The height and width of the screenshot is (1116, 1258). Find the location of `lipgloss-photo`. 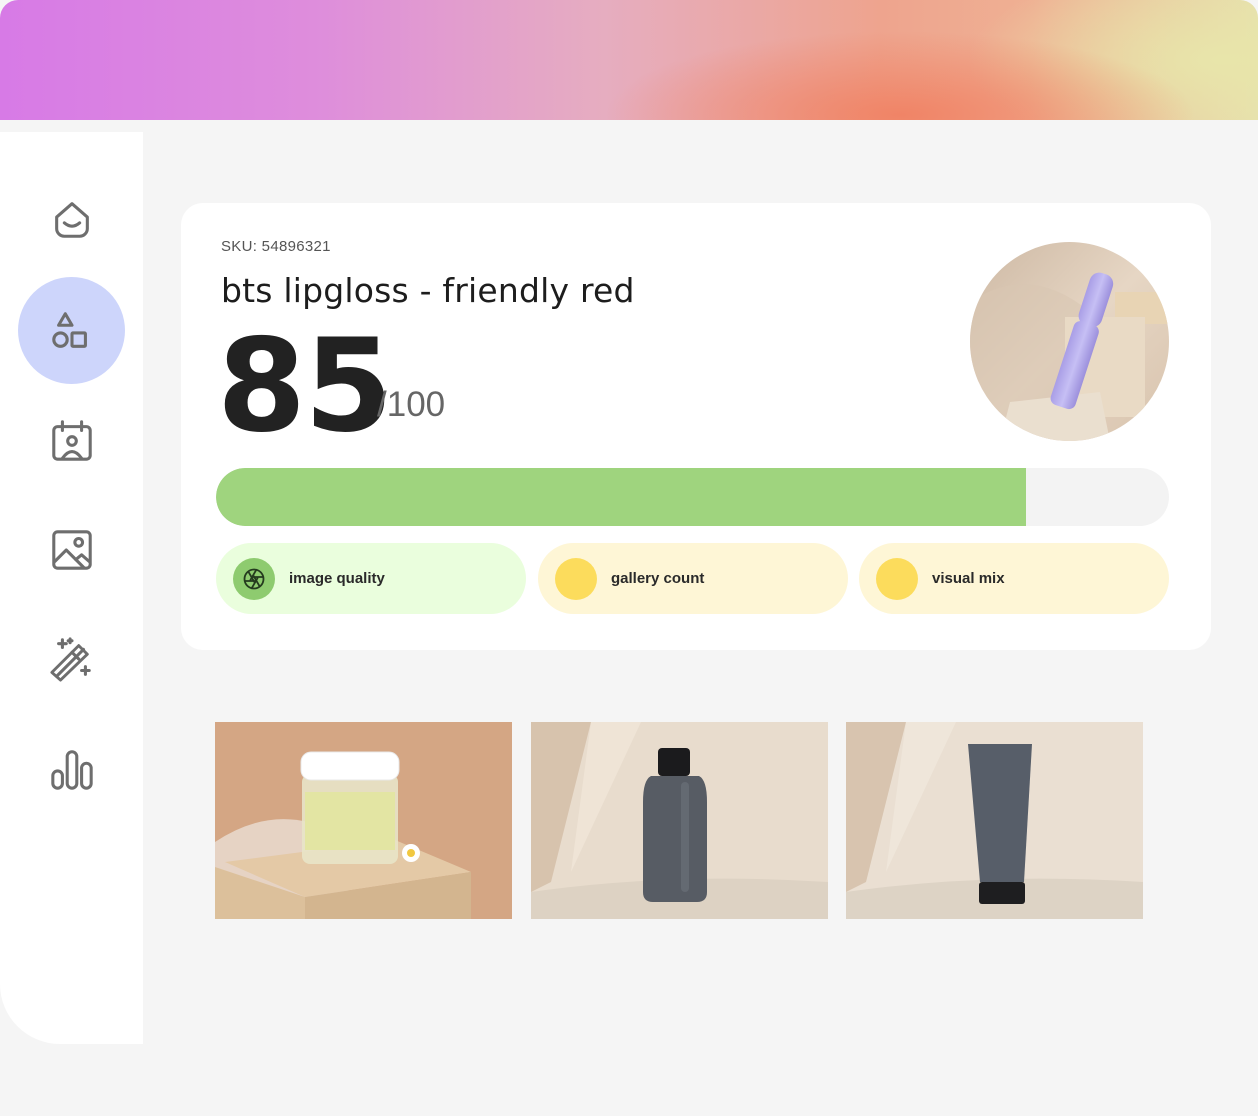

lipgloss-photo is located at coordinates (1069, 341).